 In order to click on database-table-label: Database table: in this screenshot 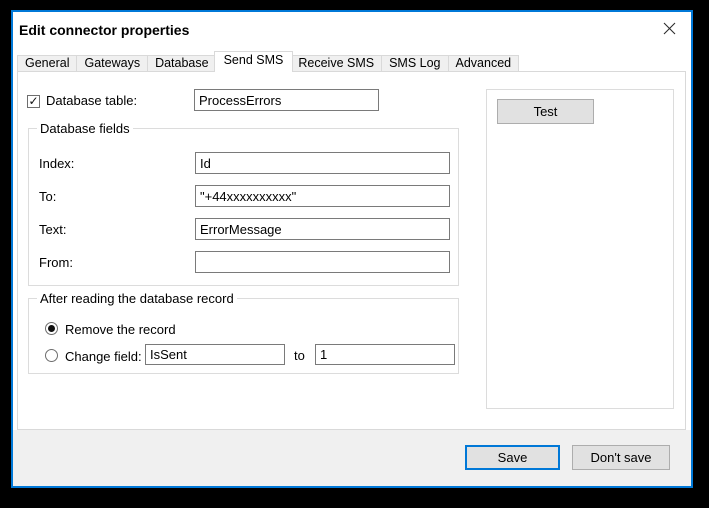, I will do `click(92, 100)`.